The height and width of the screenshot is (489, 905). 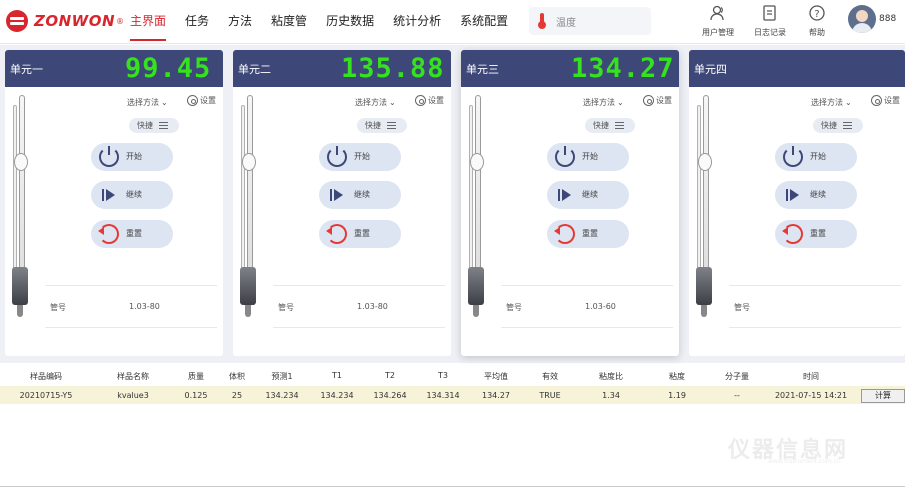 What do you see at coordinates (482, 69) in the screenshot?
I see `unit-name: 单元三` at bounding box center [482, 69].